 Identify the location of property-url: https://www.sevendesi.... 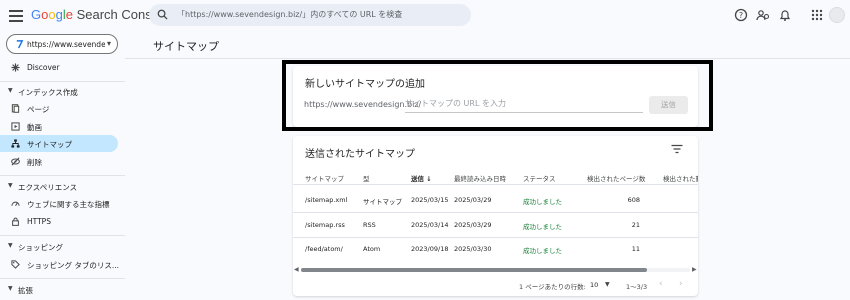
(66, 44).